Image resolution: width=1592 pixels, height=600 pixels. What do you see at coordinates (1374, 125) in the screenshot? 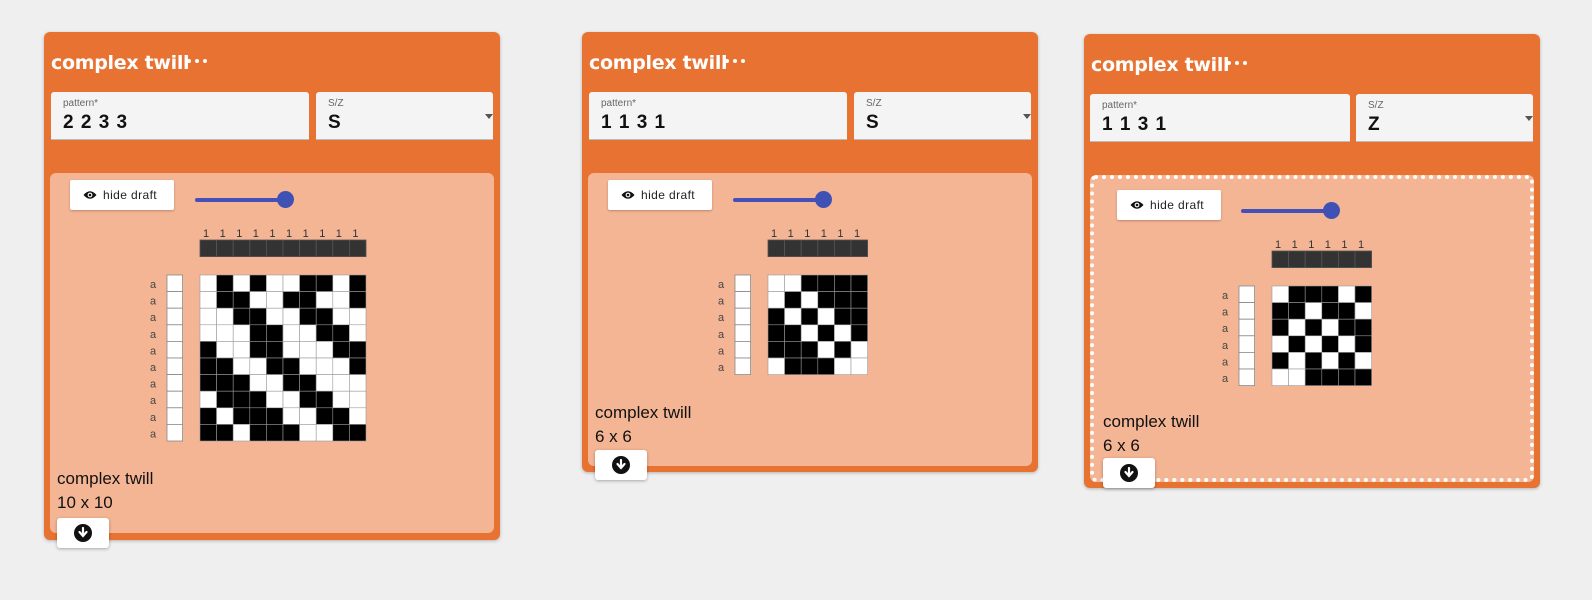
I see `sz-value: Z` at bounding box center [1374, 125].